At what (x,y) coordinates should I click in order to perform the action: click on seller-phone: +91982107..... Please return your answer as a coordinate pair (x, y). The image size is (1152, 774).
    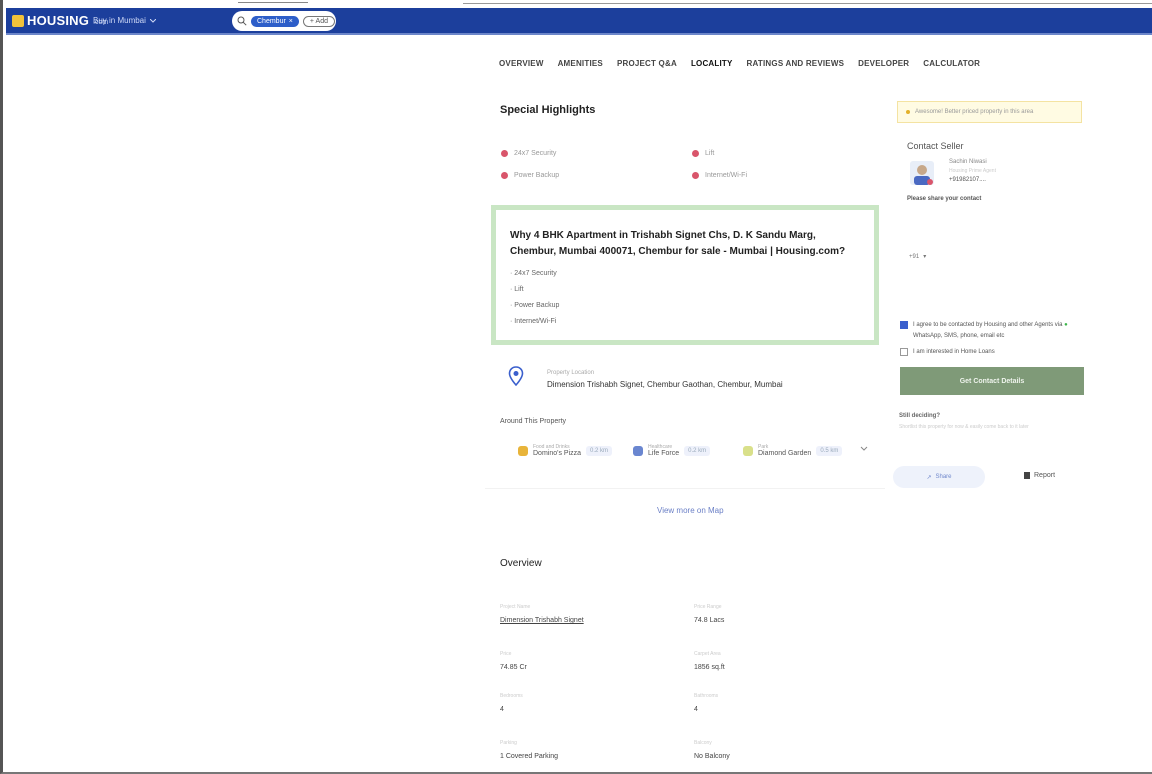
    Looking at the image, I should click on (967, 180).